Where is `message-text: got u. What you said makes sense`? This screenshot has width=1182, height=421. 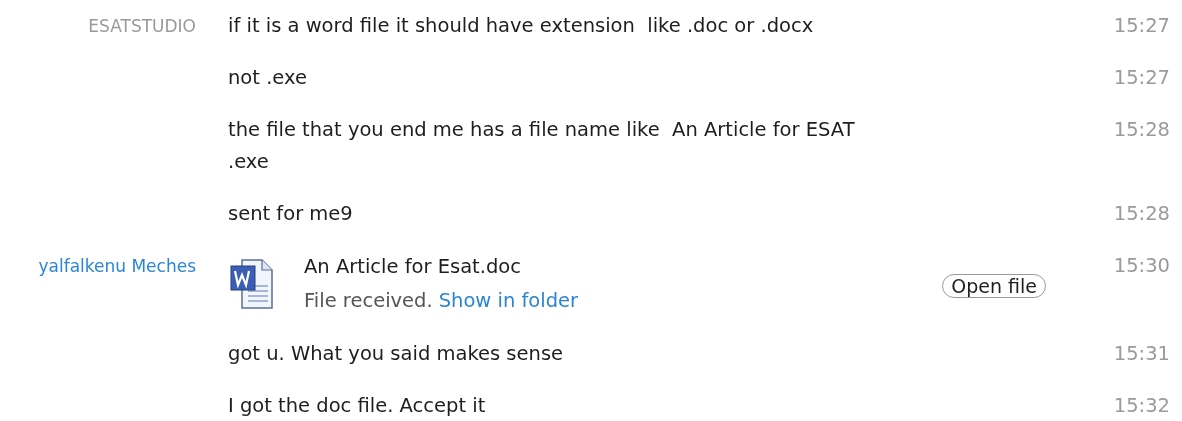
message-text: got u. What you said makes sense is located at coordinates (396, 354).